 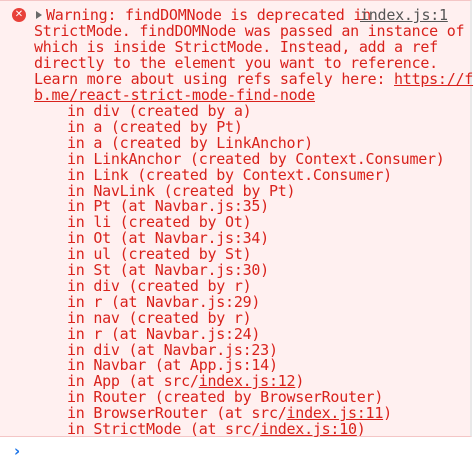 I want to click on stack-trace-line: in St (at Navbar.js:30), so click(x=168, y=270).